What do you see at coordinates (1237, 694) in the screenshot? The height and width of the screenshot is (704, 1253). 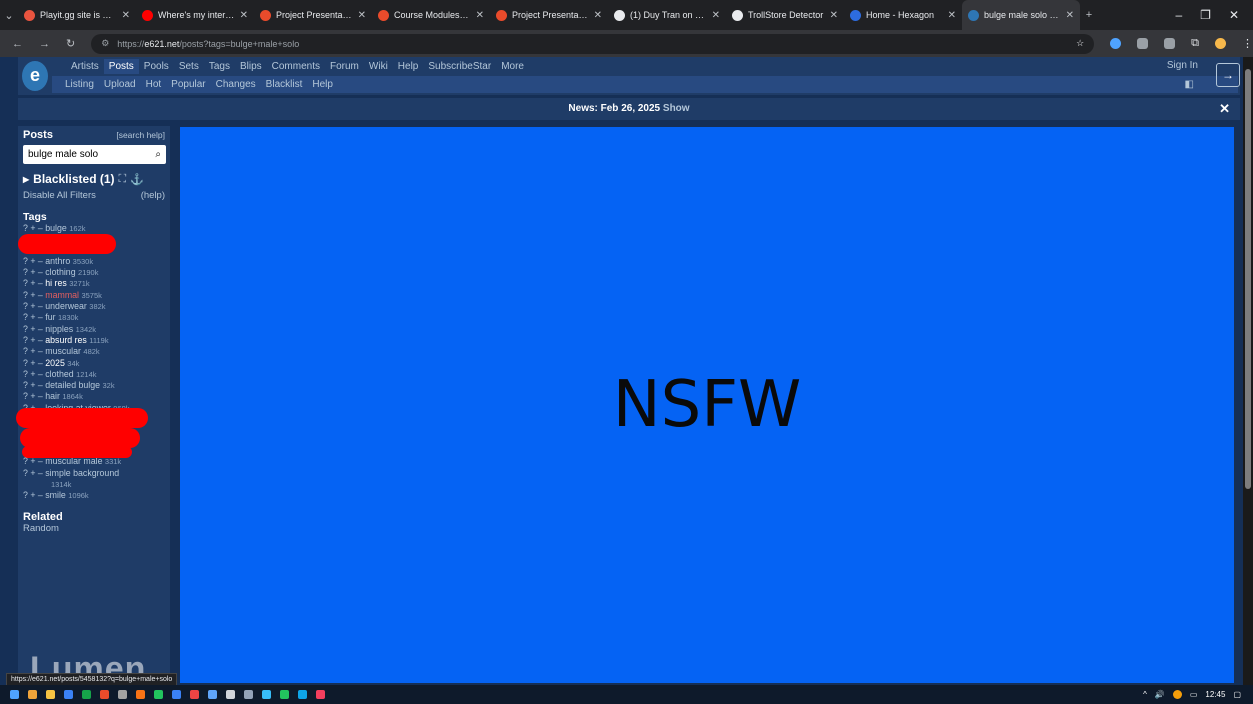 I see `notification-icon: ▢` at bounding box center [1237, 694].